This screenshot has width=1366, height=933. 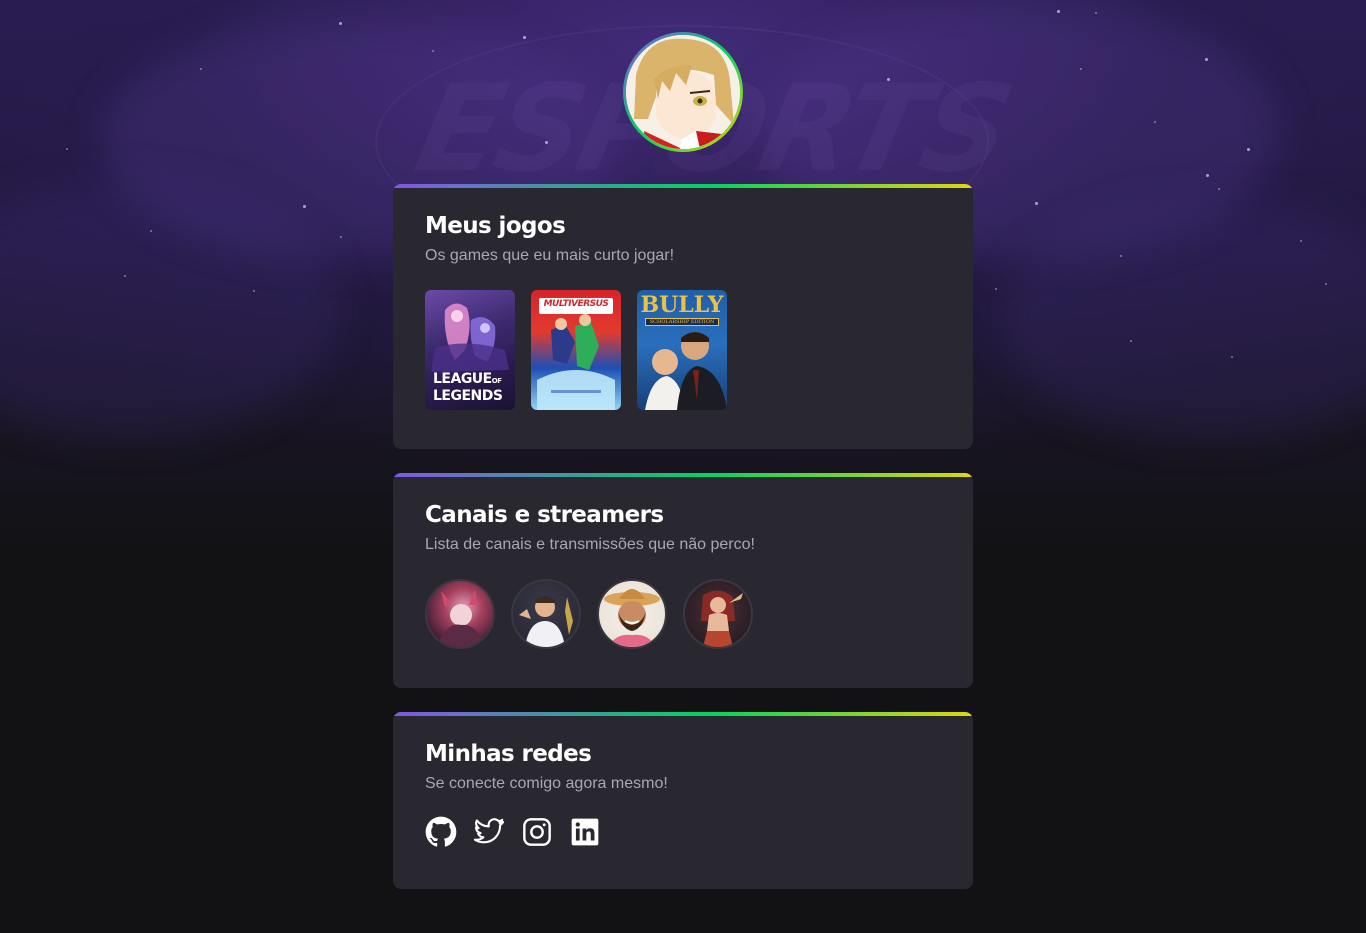 What do you see at coordinates (495, 226) in the screenshot?
I see `games-title: Meus jogos` at bounding box center [495, 226].